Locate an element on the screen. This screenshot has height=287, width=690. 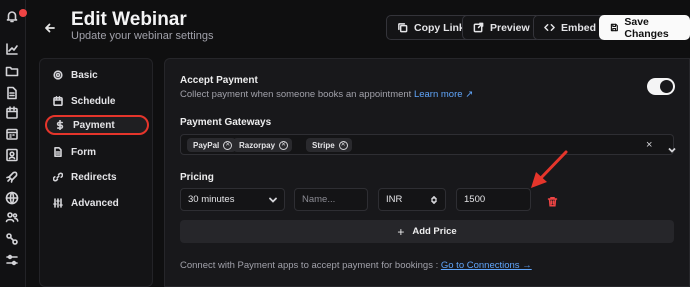
gateway-chip-razorpay: Razorpay ✕ is located at coordinates (263, 145).